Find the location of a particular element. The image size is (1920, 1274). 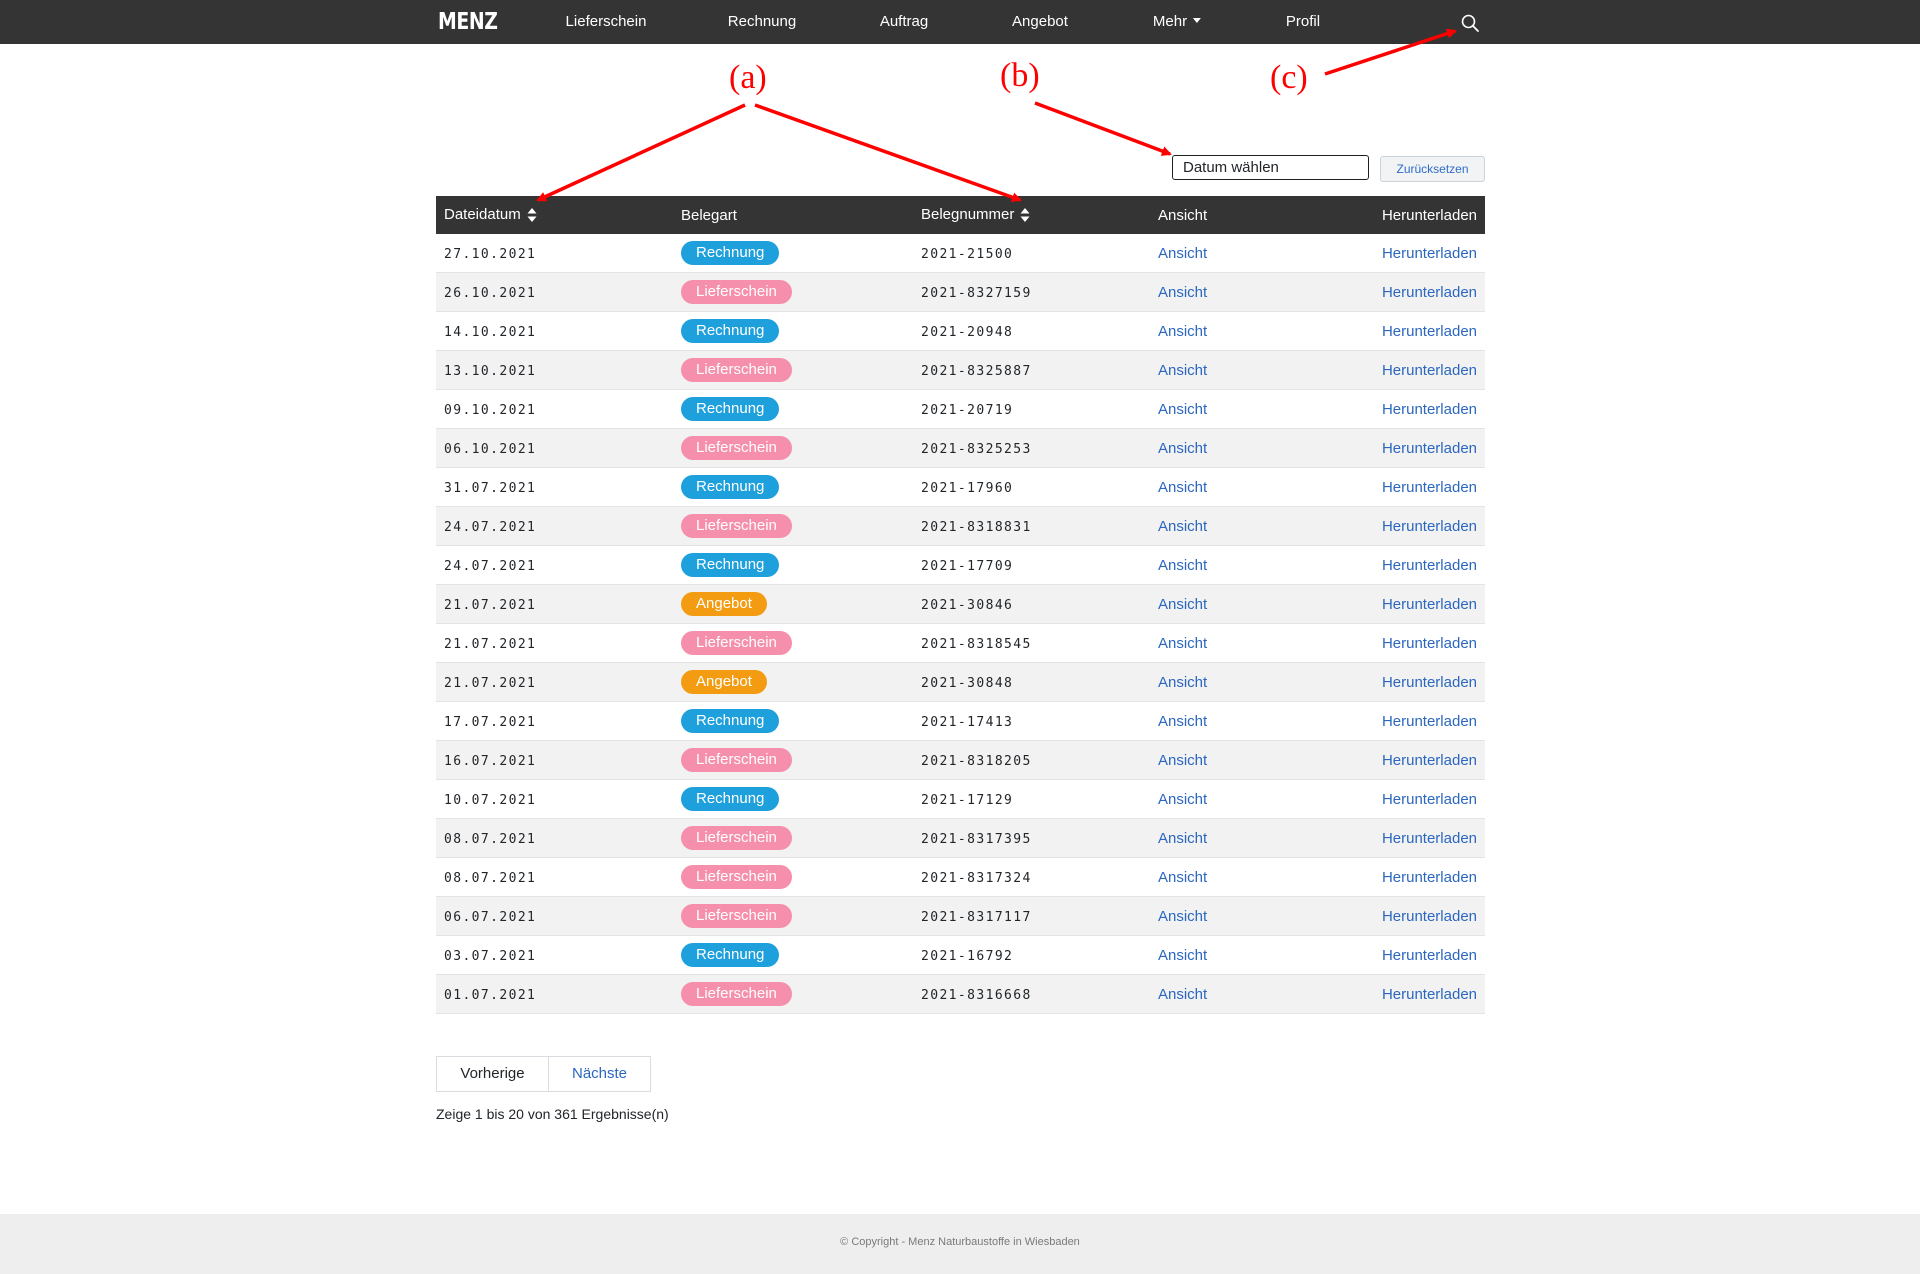

cell-date: 27.10.2021 is located at coordinates (554, 253).